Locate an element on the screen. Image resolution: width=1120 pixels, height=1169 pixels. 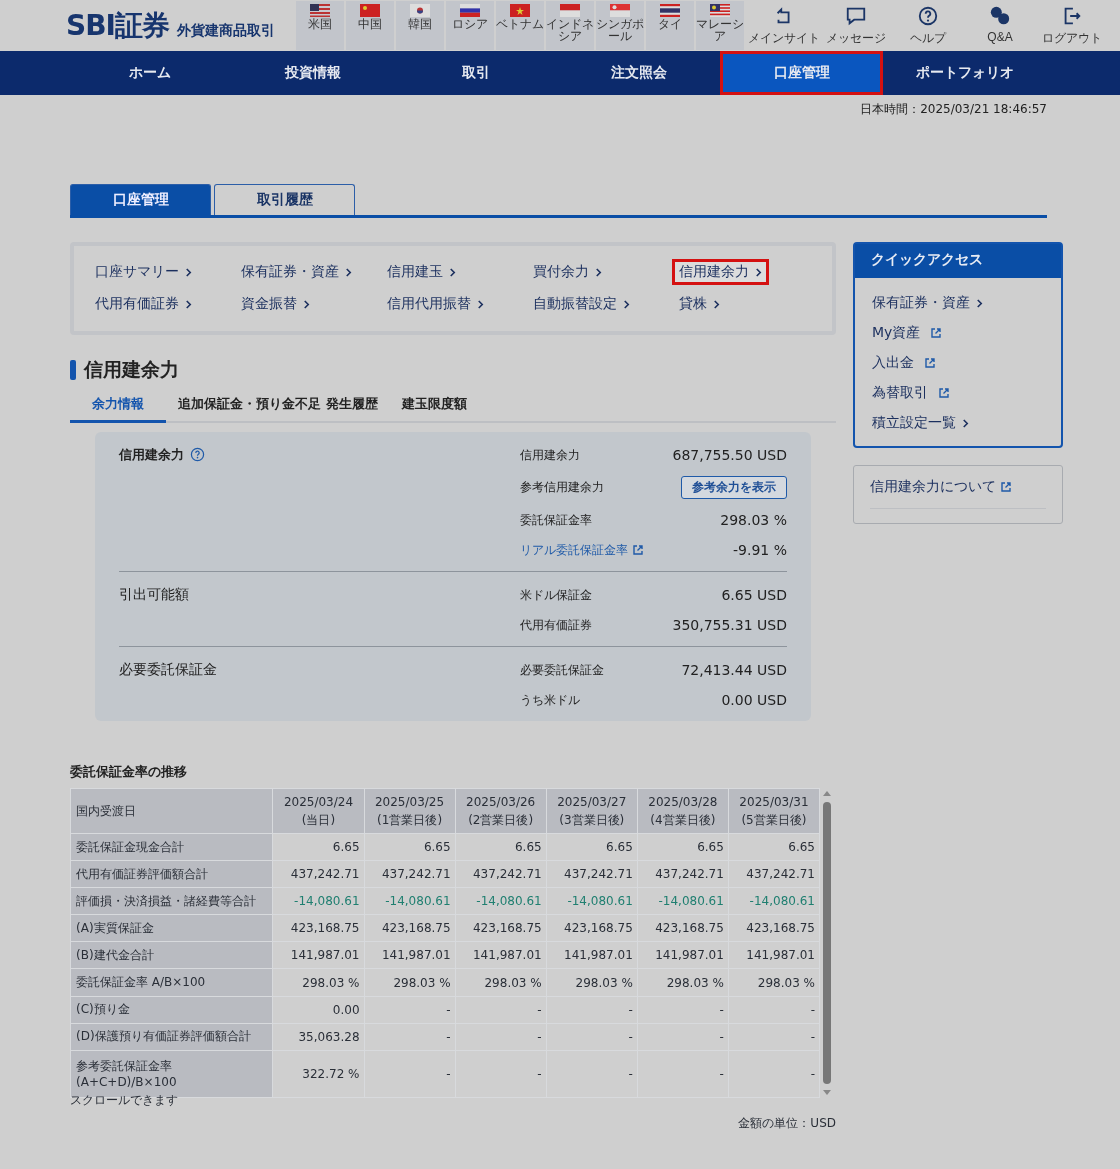
menu-link: 信用建余力 is located at coordinates (720, 272).